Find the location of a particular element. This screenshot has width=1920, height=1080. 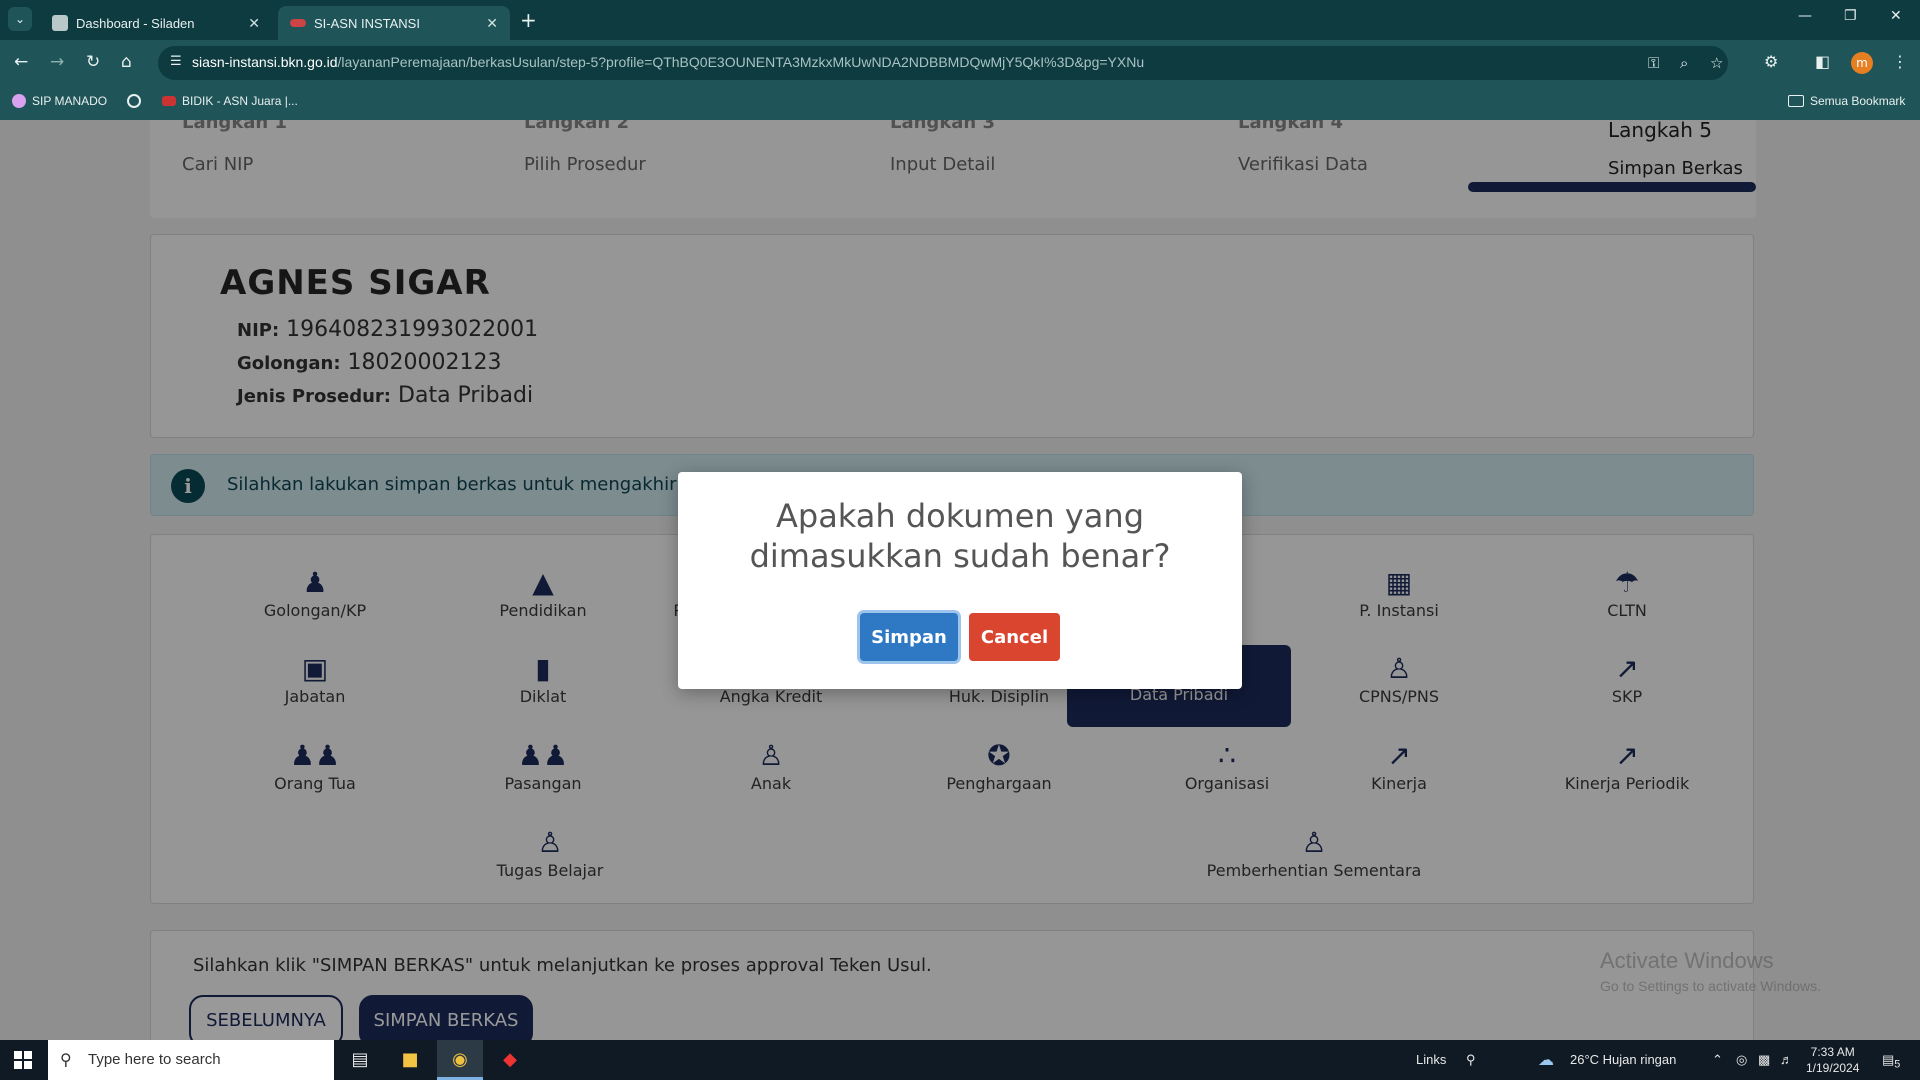

links-toolbar: Links is located at coordinates (1431, 1059).